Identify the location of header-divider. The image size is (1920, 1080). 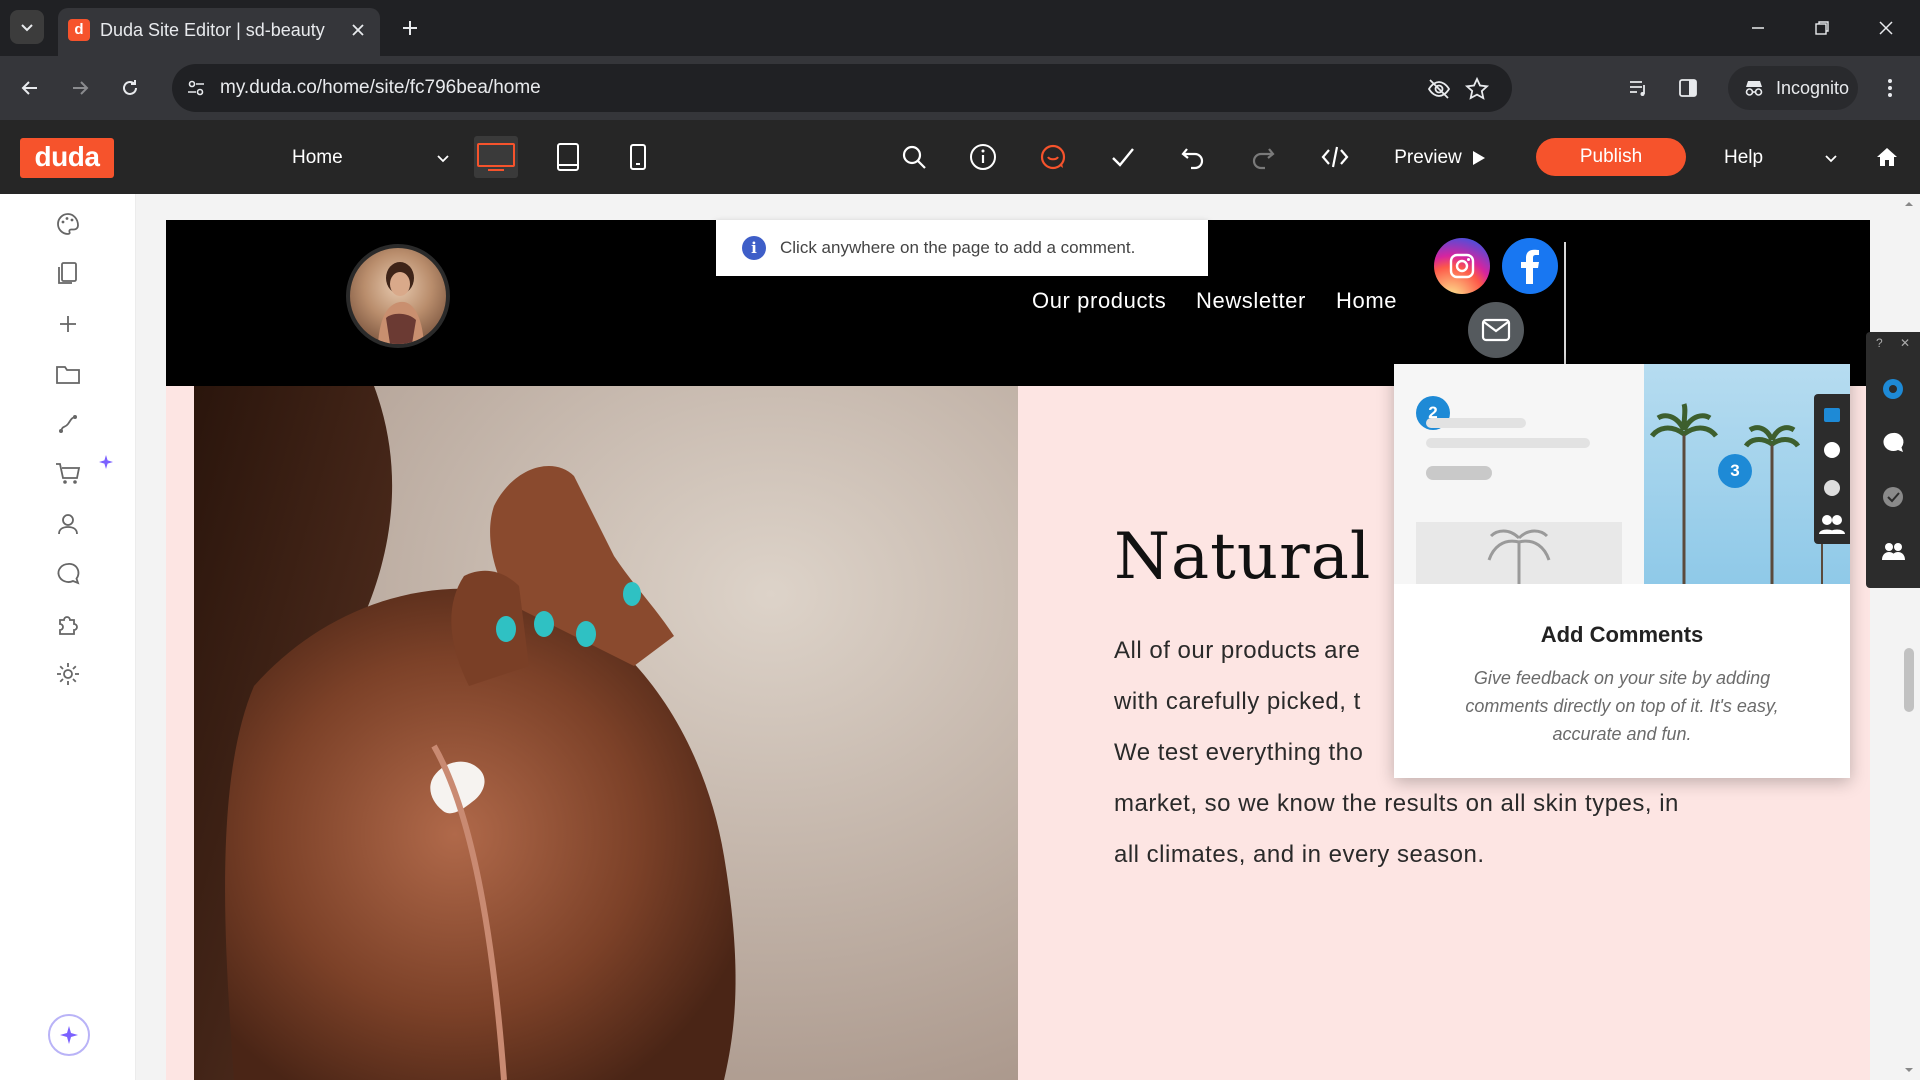
(1565, 312).